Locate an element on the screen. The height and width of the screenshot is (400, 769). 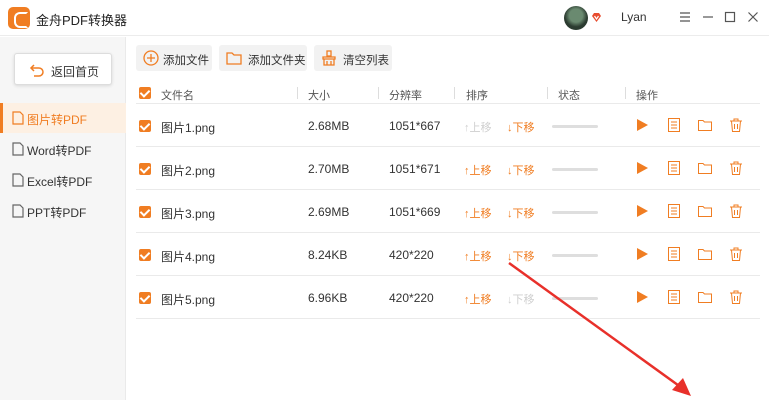
header-sort: 排序 is located at coordinates (477, 96).